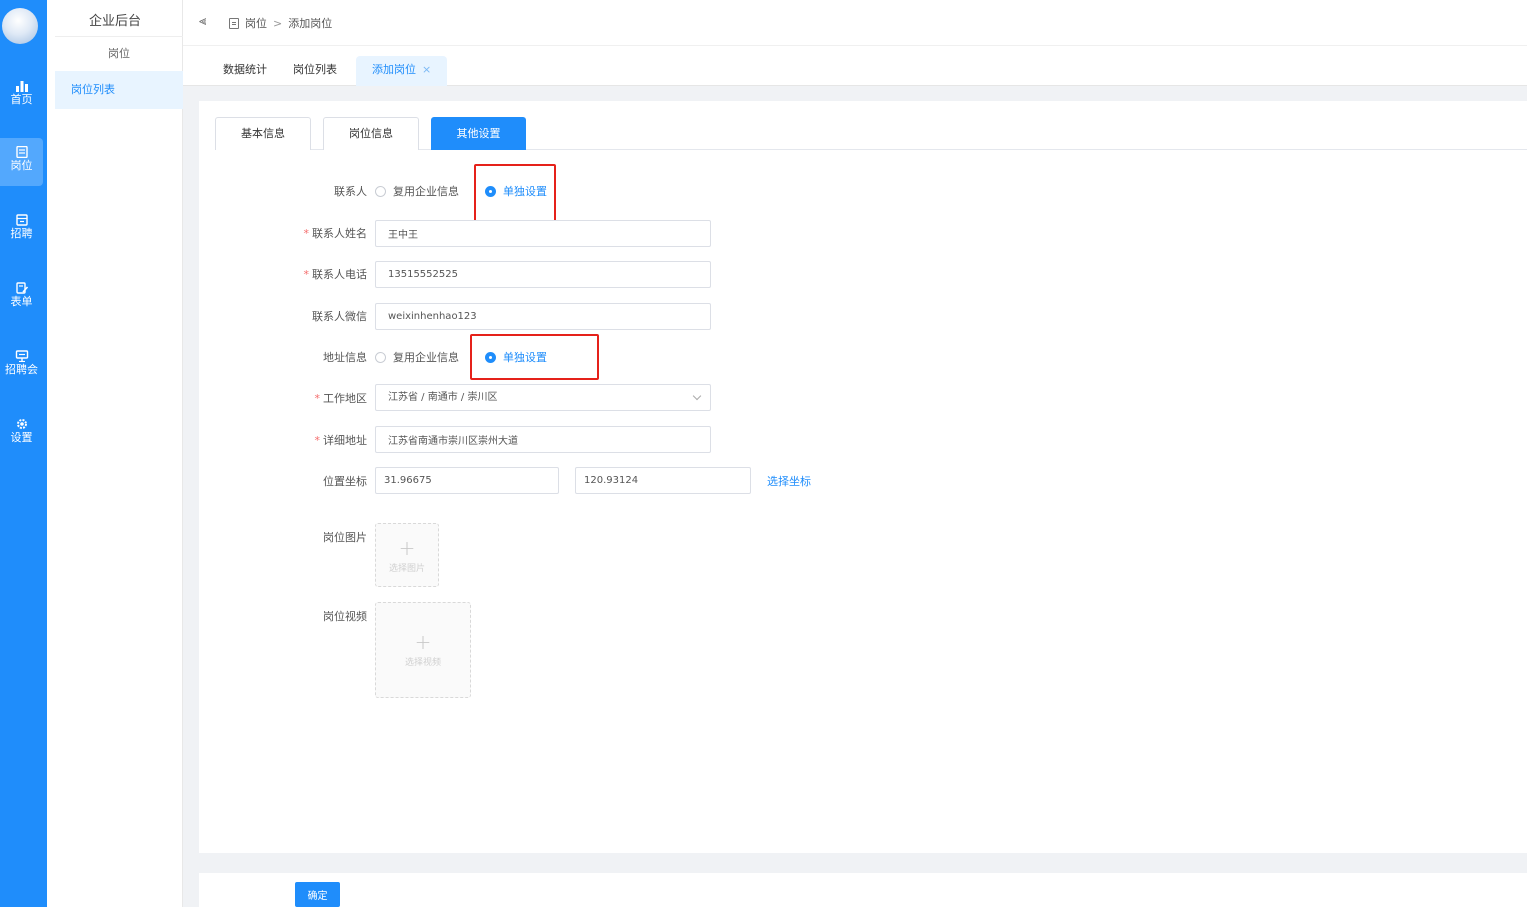 This screenshot has height=907, width=1527. What do you see at coordinates (345, 357) in the screenshot?
I see `address-label: 地址信息` at bounding box center [345, 357].